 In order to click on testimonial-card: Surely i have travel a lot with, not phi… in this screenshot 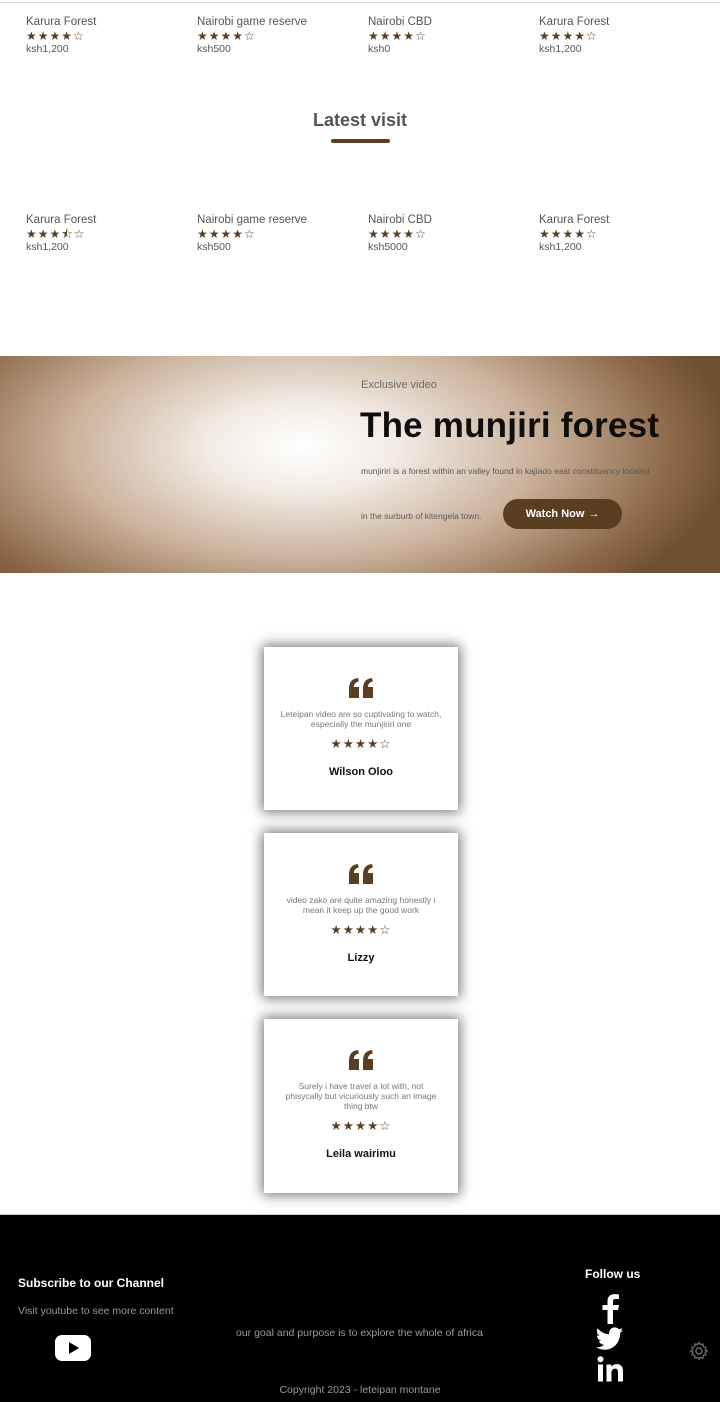, I will do `click(361, 1106)`.